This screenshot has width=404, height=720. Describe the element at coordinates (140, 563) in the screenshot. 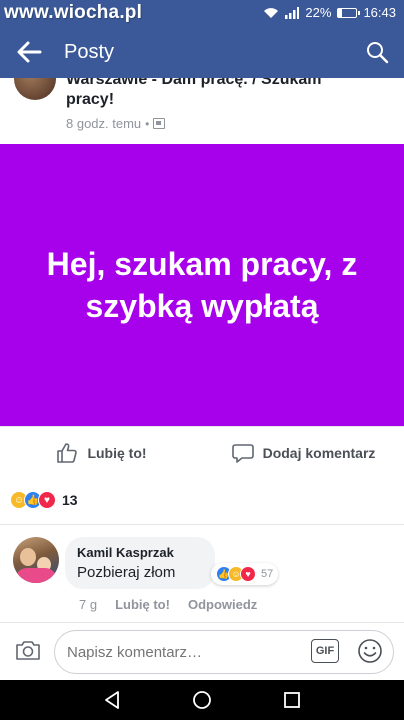

I see `comment-bubble: Kamil Kasprzak Pozbieraj złom` at that location.